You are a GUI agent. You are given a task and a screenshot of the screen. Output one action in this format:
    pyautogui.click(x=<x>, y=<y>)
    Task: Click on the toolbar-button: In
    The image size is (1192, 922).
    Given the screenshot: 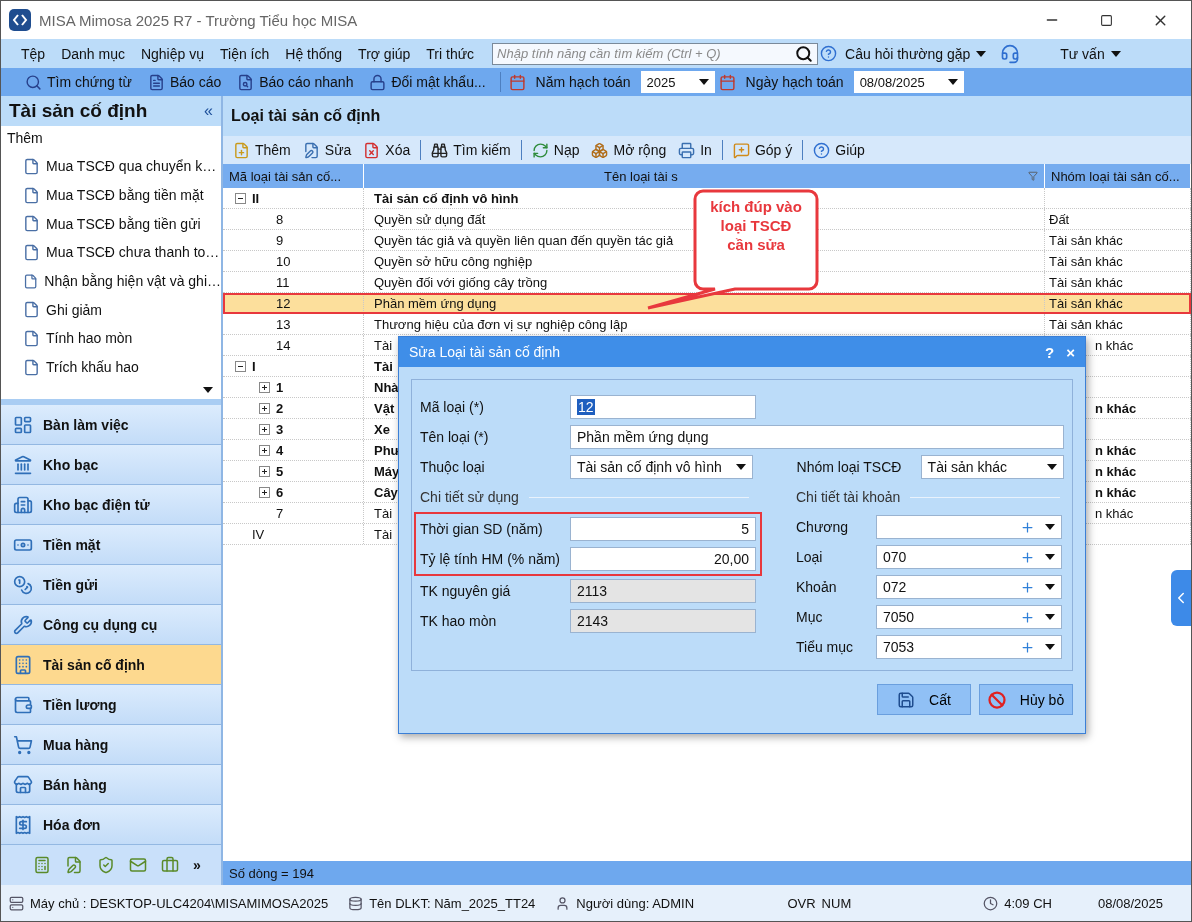 What is the action you would take?
    pyautogui.click(x=695, y=150)
    